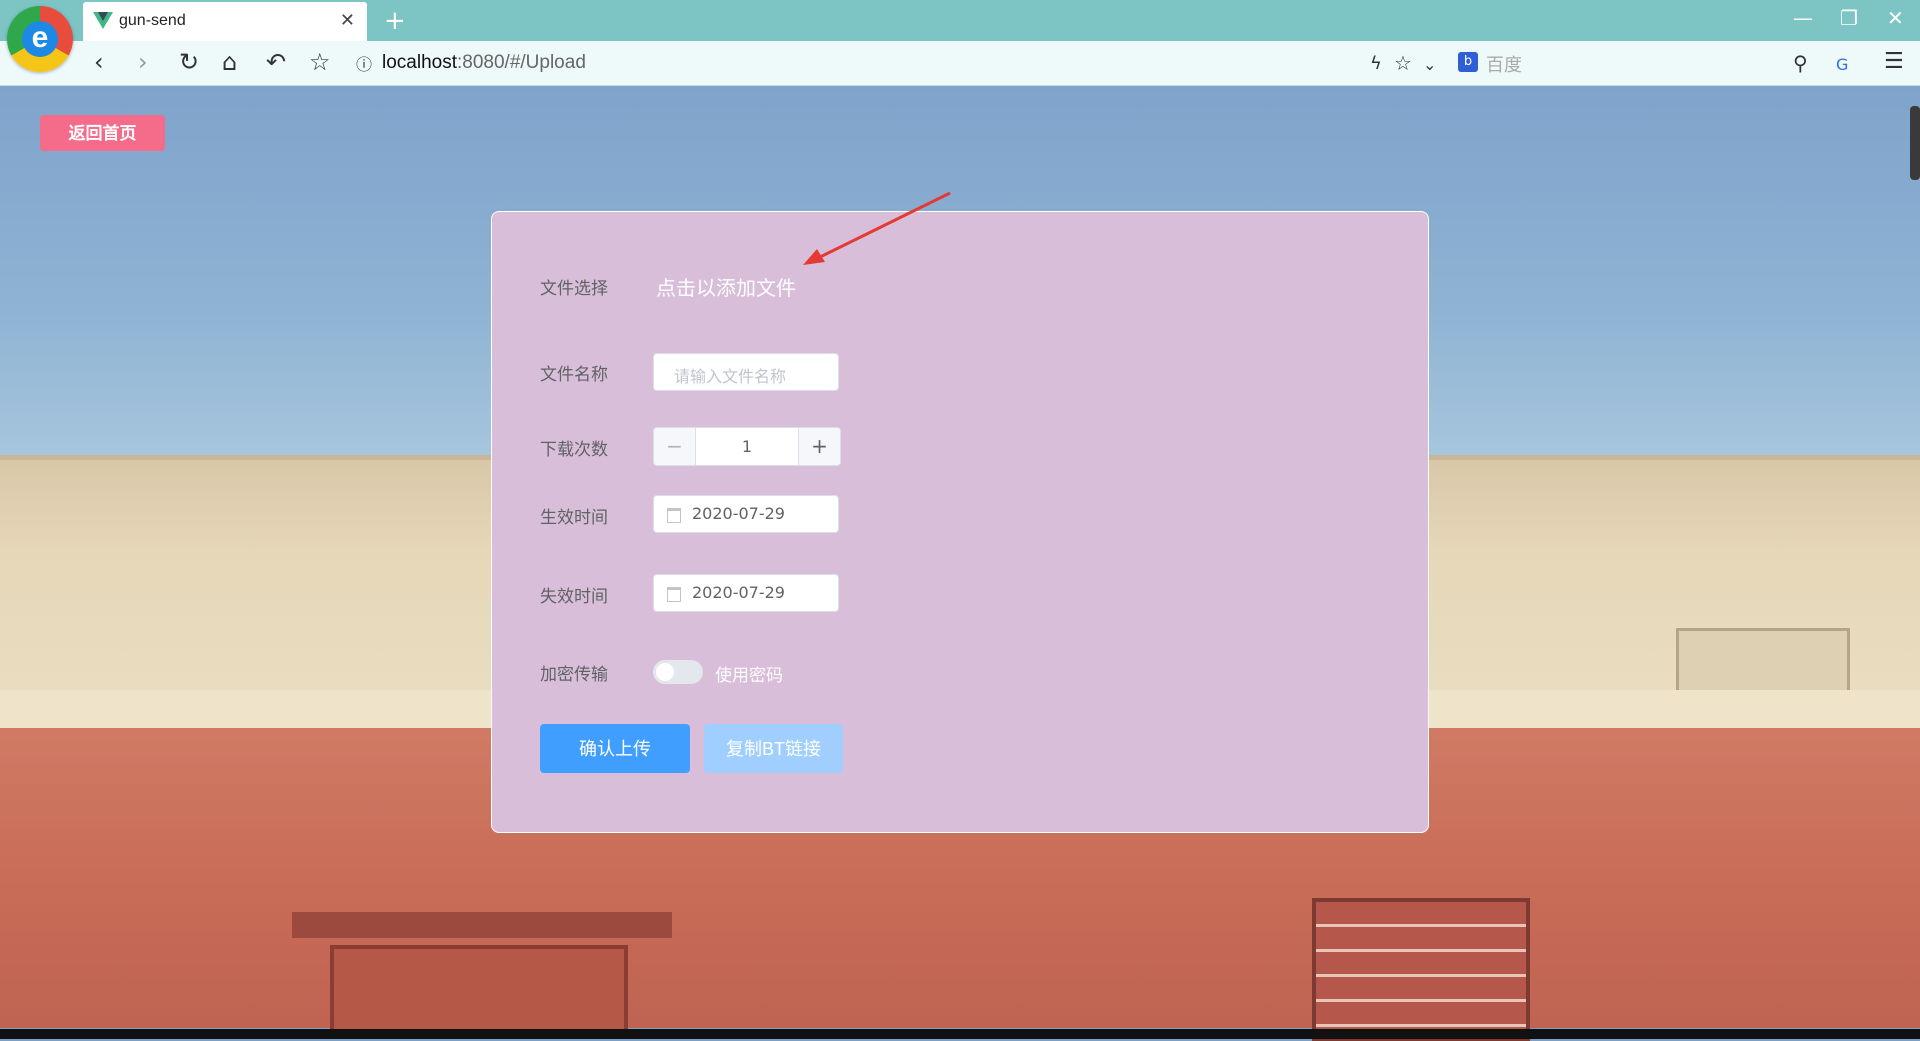 This screenshot has width=1920, height=1041. I want to click on encrypt-toggle-label: 使用密码, so click(749, 676).